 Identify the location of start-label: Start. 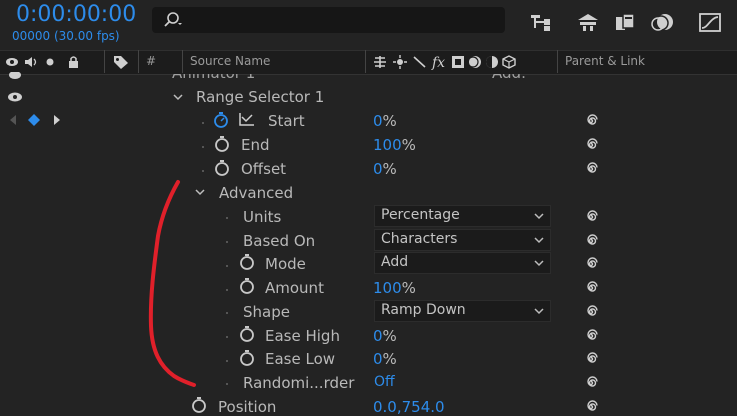
(286, 121).